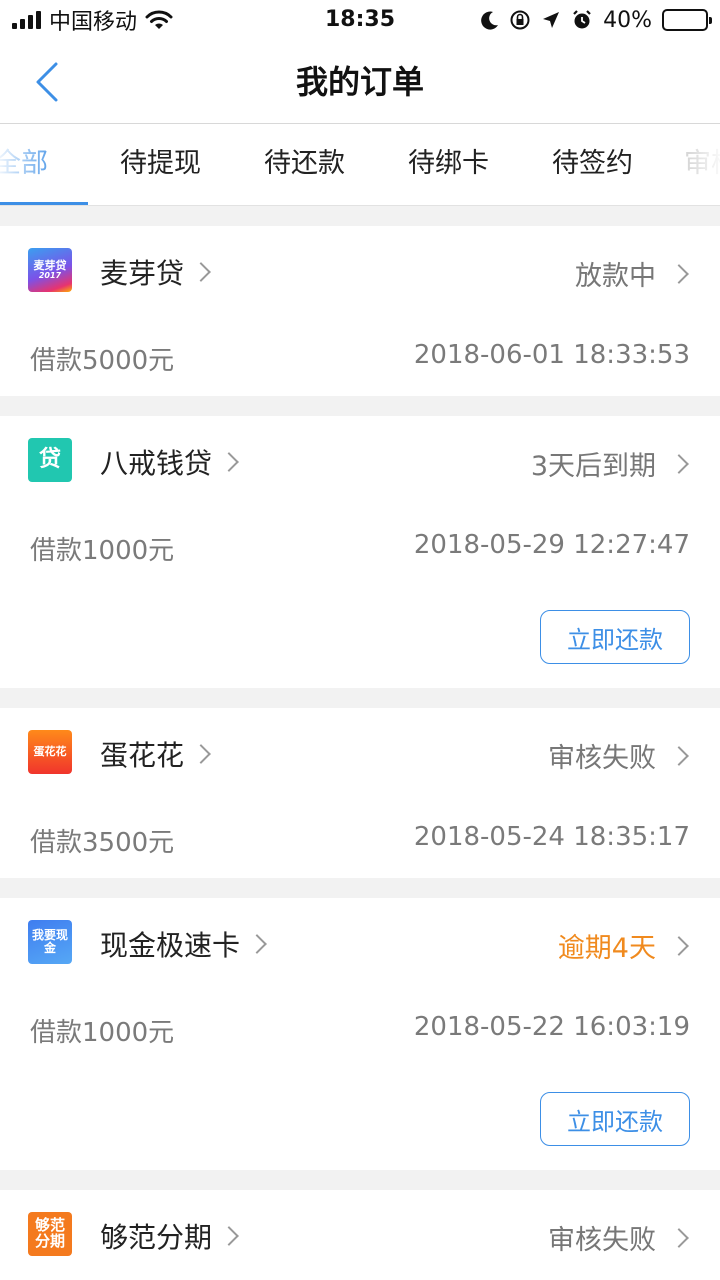 This screenshot has height=1280, width=720. What do you see at coordinates (160, 164) in the screenshot?
I see `tab-pending-withdraw: 待提现` at bounding box center [160, 164].